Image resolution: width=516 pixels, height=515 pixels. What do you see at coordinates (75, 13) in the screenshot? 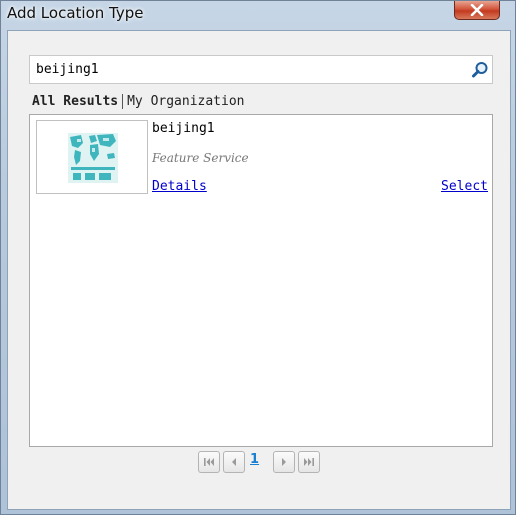
I see `window-title: Add Location Type` at bounding box center [75, 13].